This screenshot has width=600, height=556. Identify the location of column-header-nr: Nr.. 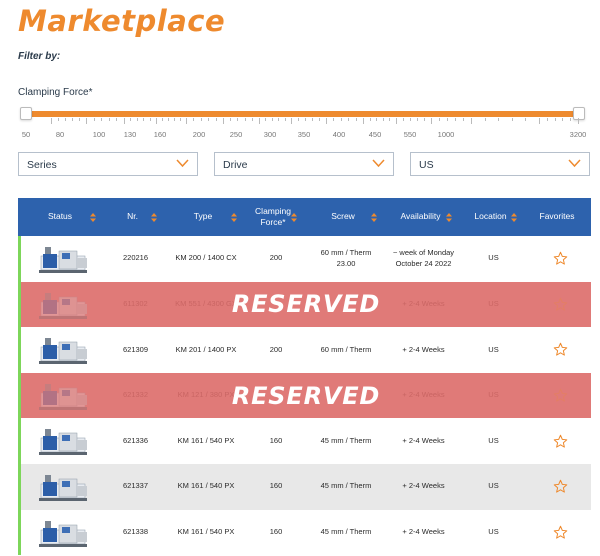
(132, 217).